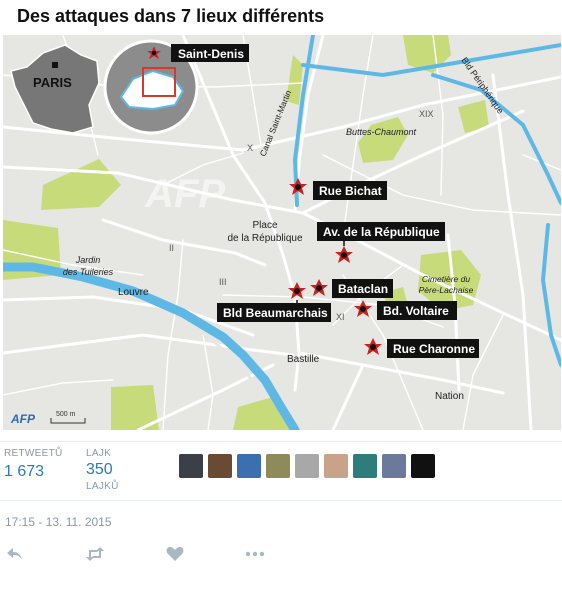 This screenshot has width=562, height=590. I want to click on liker-avatars, so click(307, 466).